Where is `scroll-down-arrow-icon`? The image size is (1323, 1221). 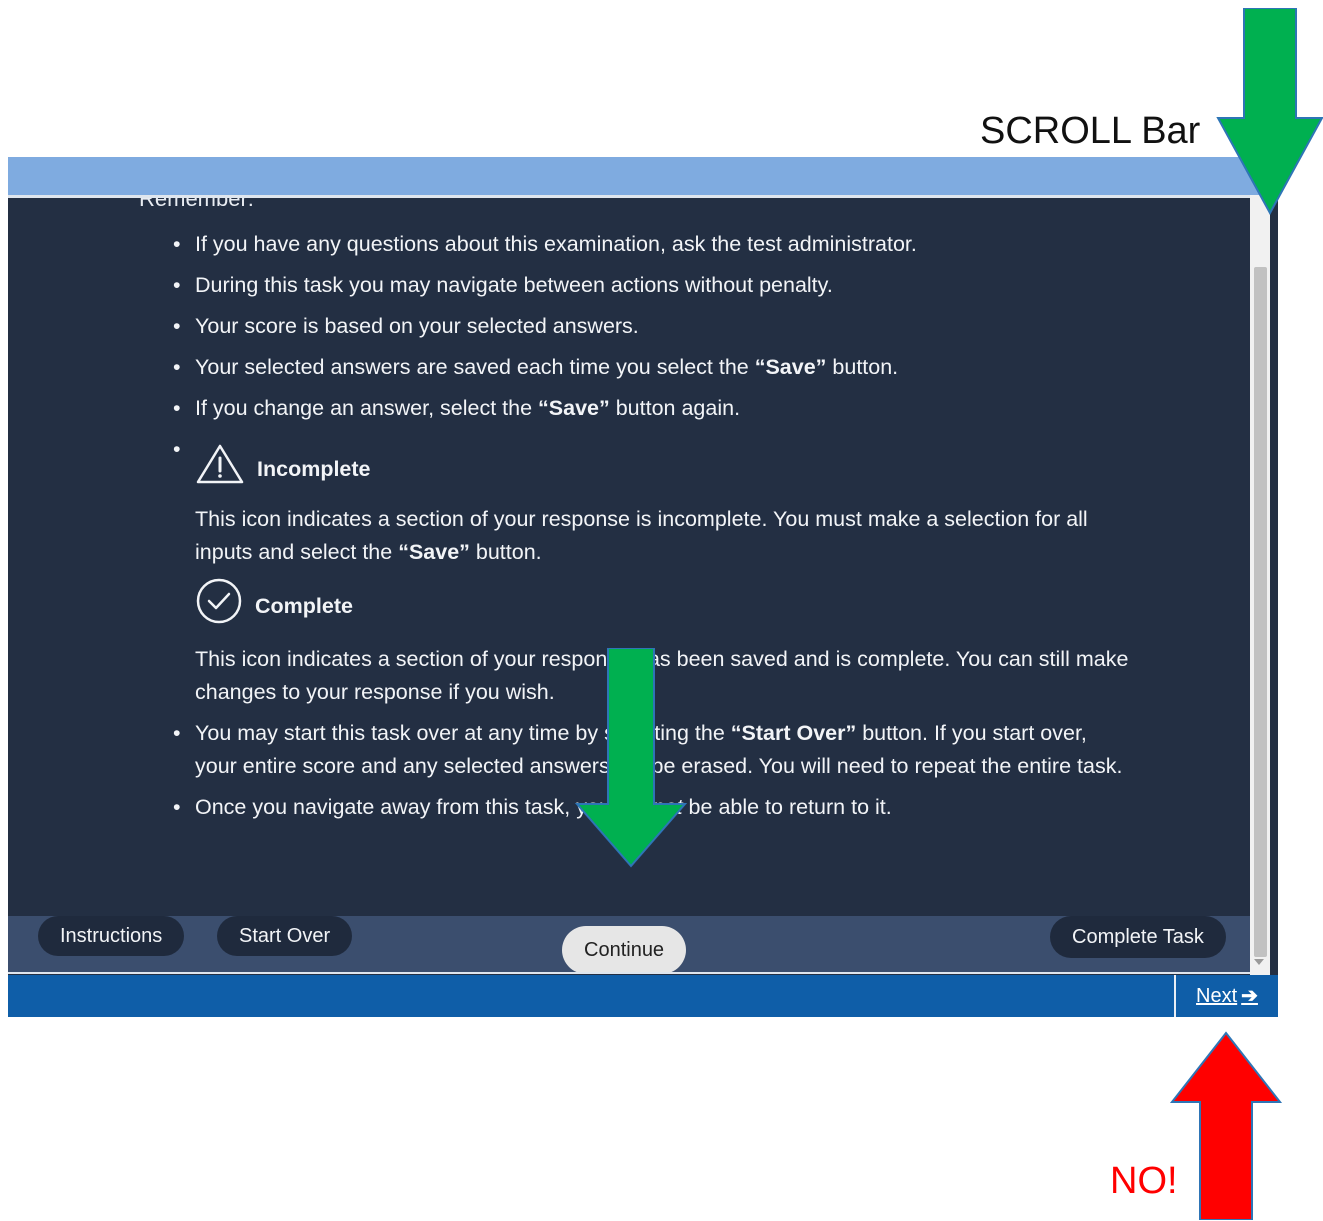
scroll-down-arrow-icon is located at coordinates (1259, 962).